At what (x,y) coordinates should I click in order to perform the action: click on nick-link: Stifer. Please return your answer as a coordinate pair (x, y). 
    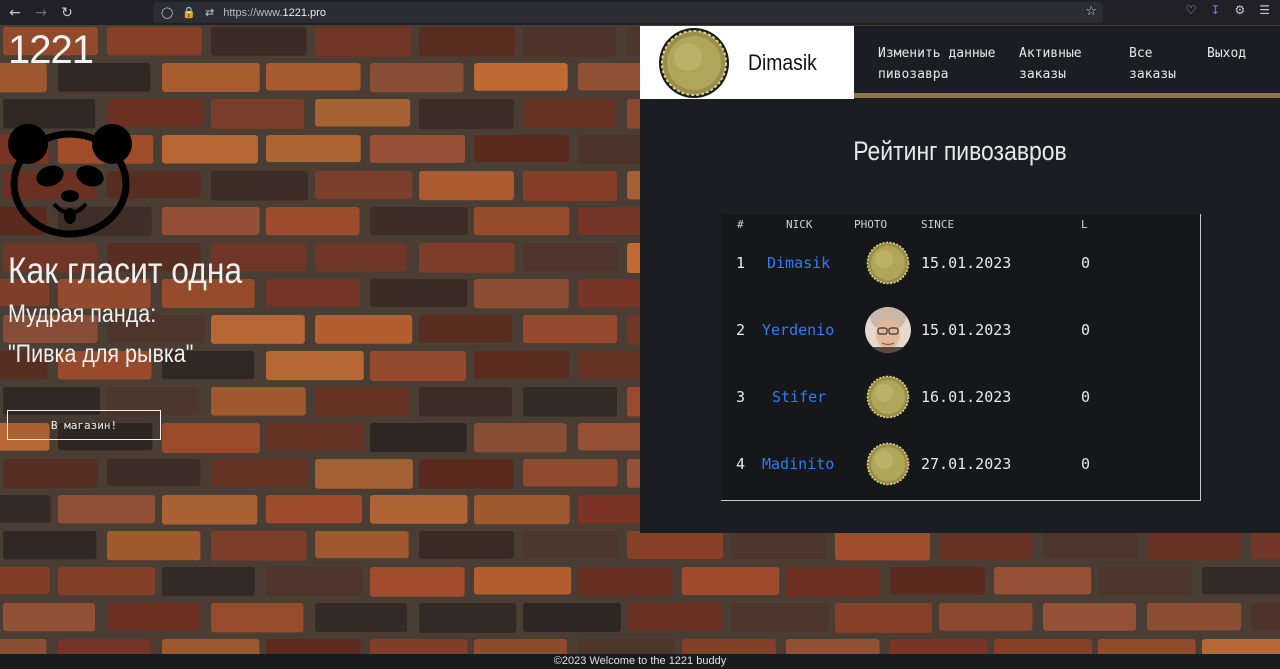
    Looking at the image, I should click on (799, 397).